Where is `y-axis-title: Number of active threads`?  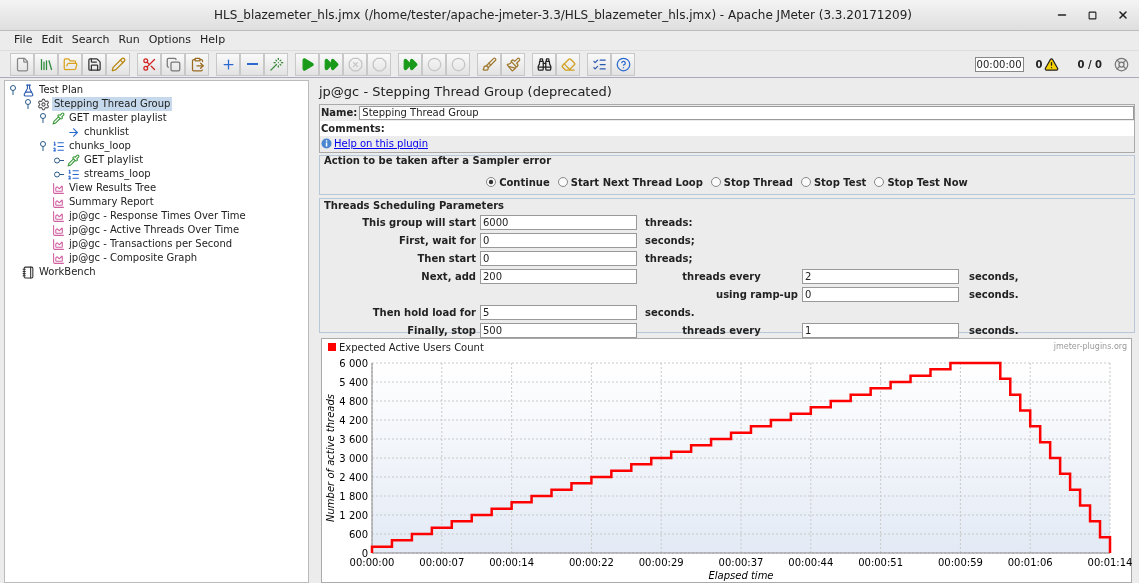 y-axis-title: Number of active threads is located at coordinates (330, 458).